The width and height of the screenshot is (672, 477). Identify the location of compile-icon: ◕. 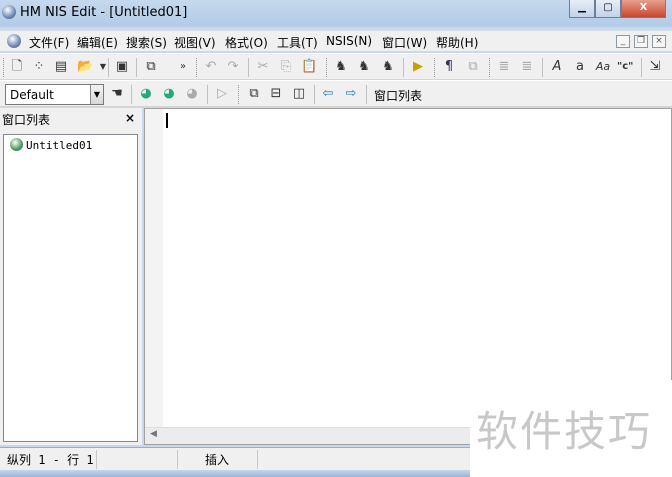
(146, 94).